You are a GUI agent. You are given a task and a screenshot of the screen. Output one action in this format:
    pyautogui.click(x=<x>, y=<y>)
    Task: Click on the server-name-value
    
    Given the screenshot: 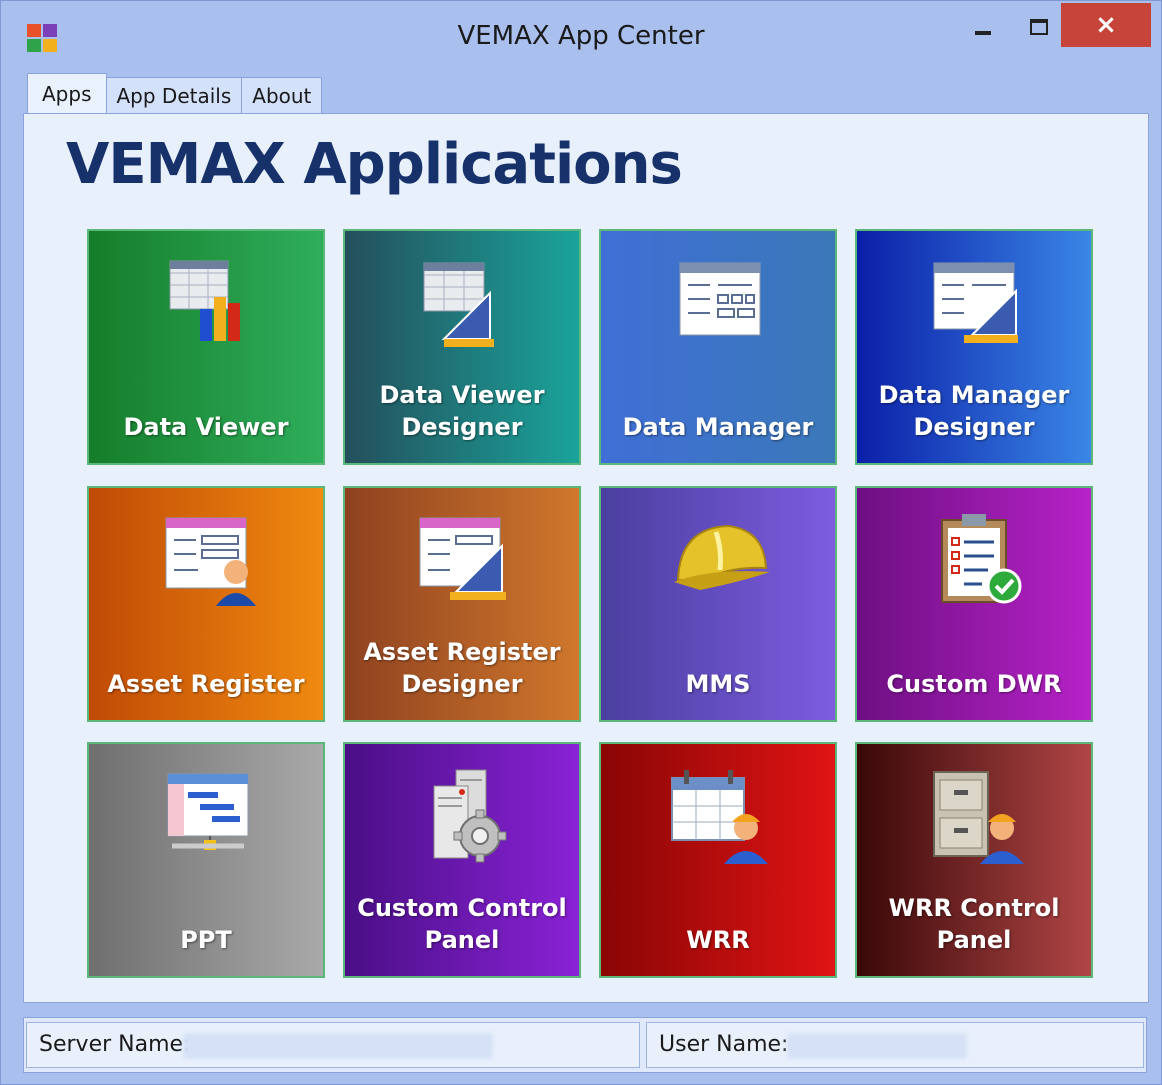 What is the action you would take?
    pyautogui.click(x=338, y=1046)
    